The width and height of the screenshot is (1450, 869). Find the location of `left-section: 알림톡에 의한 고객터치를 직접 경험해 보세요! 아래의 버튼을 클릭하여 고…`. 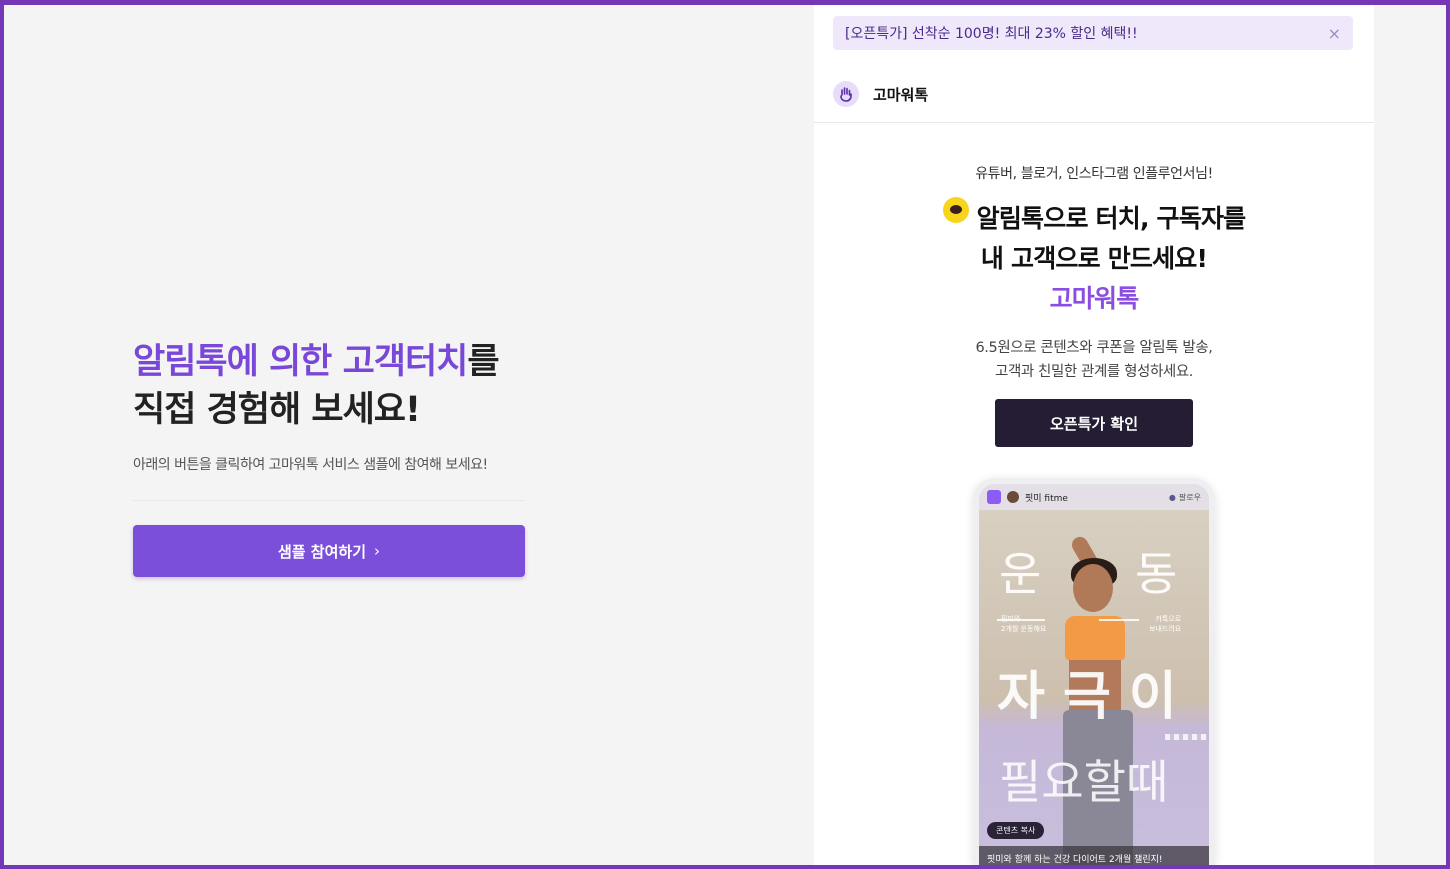

left-section: 알림톡에 의한 고객터치를 직접 경험해 보세요! 아래의 버튼을 클릭하여 고… is located at coordinates (329, 457).